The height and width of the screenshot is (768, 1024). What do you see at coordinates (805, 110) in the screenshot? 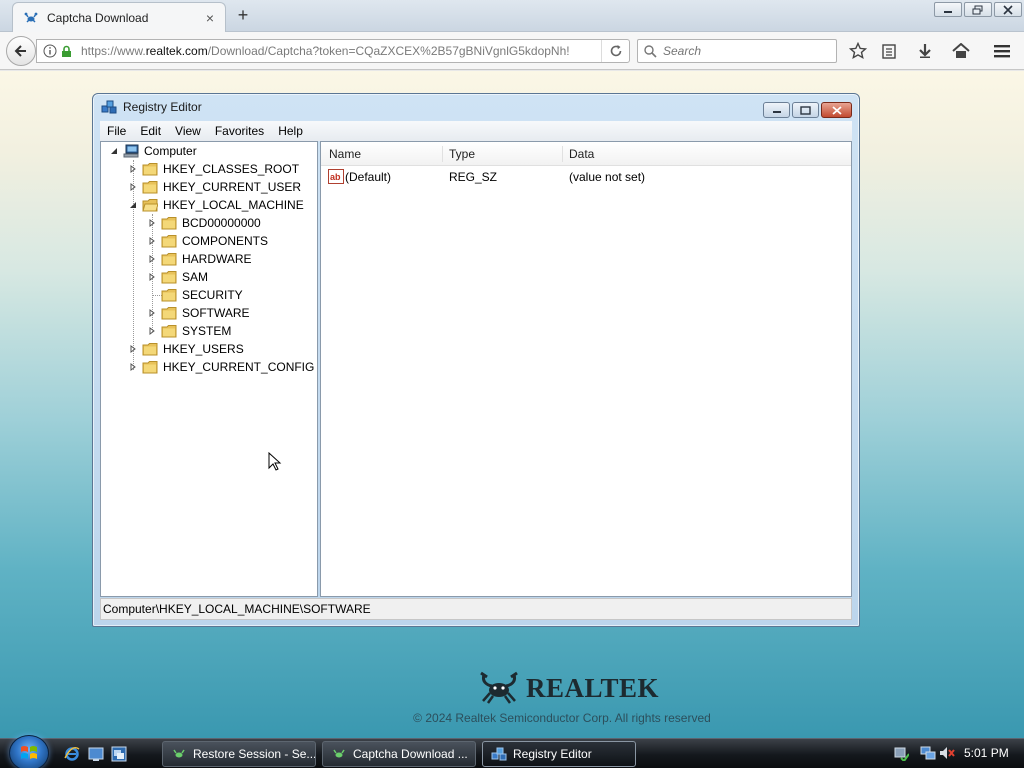
I see `regedit-maximize-button` at bounding box center [805, 110].